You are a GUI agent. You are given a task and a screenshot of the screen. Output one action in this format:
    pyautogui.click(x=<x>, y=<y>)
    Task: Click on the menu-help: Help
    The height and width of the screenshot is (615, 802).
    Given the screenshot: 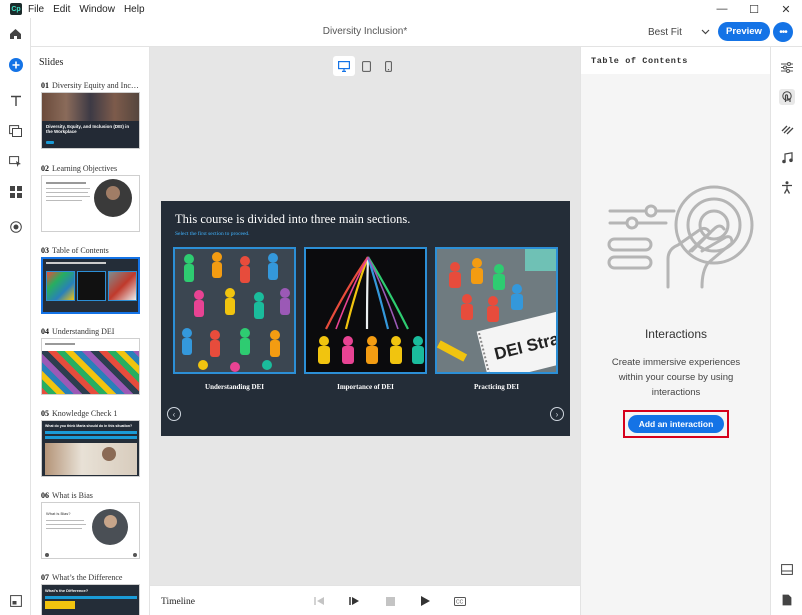 What is the action you would take?
    pyautogui.click(x=134, y=9)
    